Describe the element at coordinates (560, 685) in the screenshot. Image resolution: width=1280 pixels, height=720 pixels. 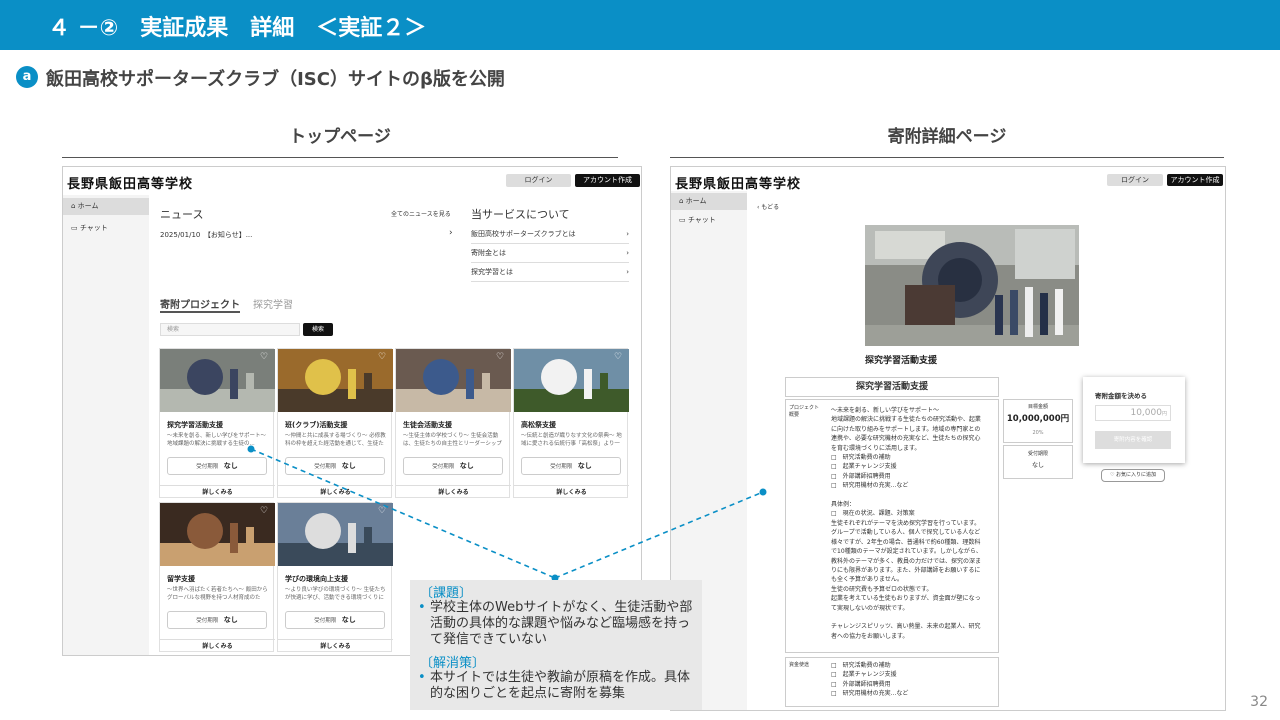
I see `solution-text: 本サイトでは生徒や教諭が原稿を作成。具体的な困りごとを起点に寄附を募集` at that location.